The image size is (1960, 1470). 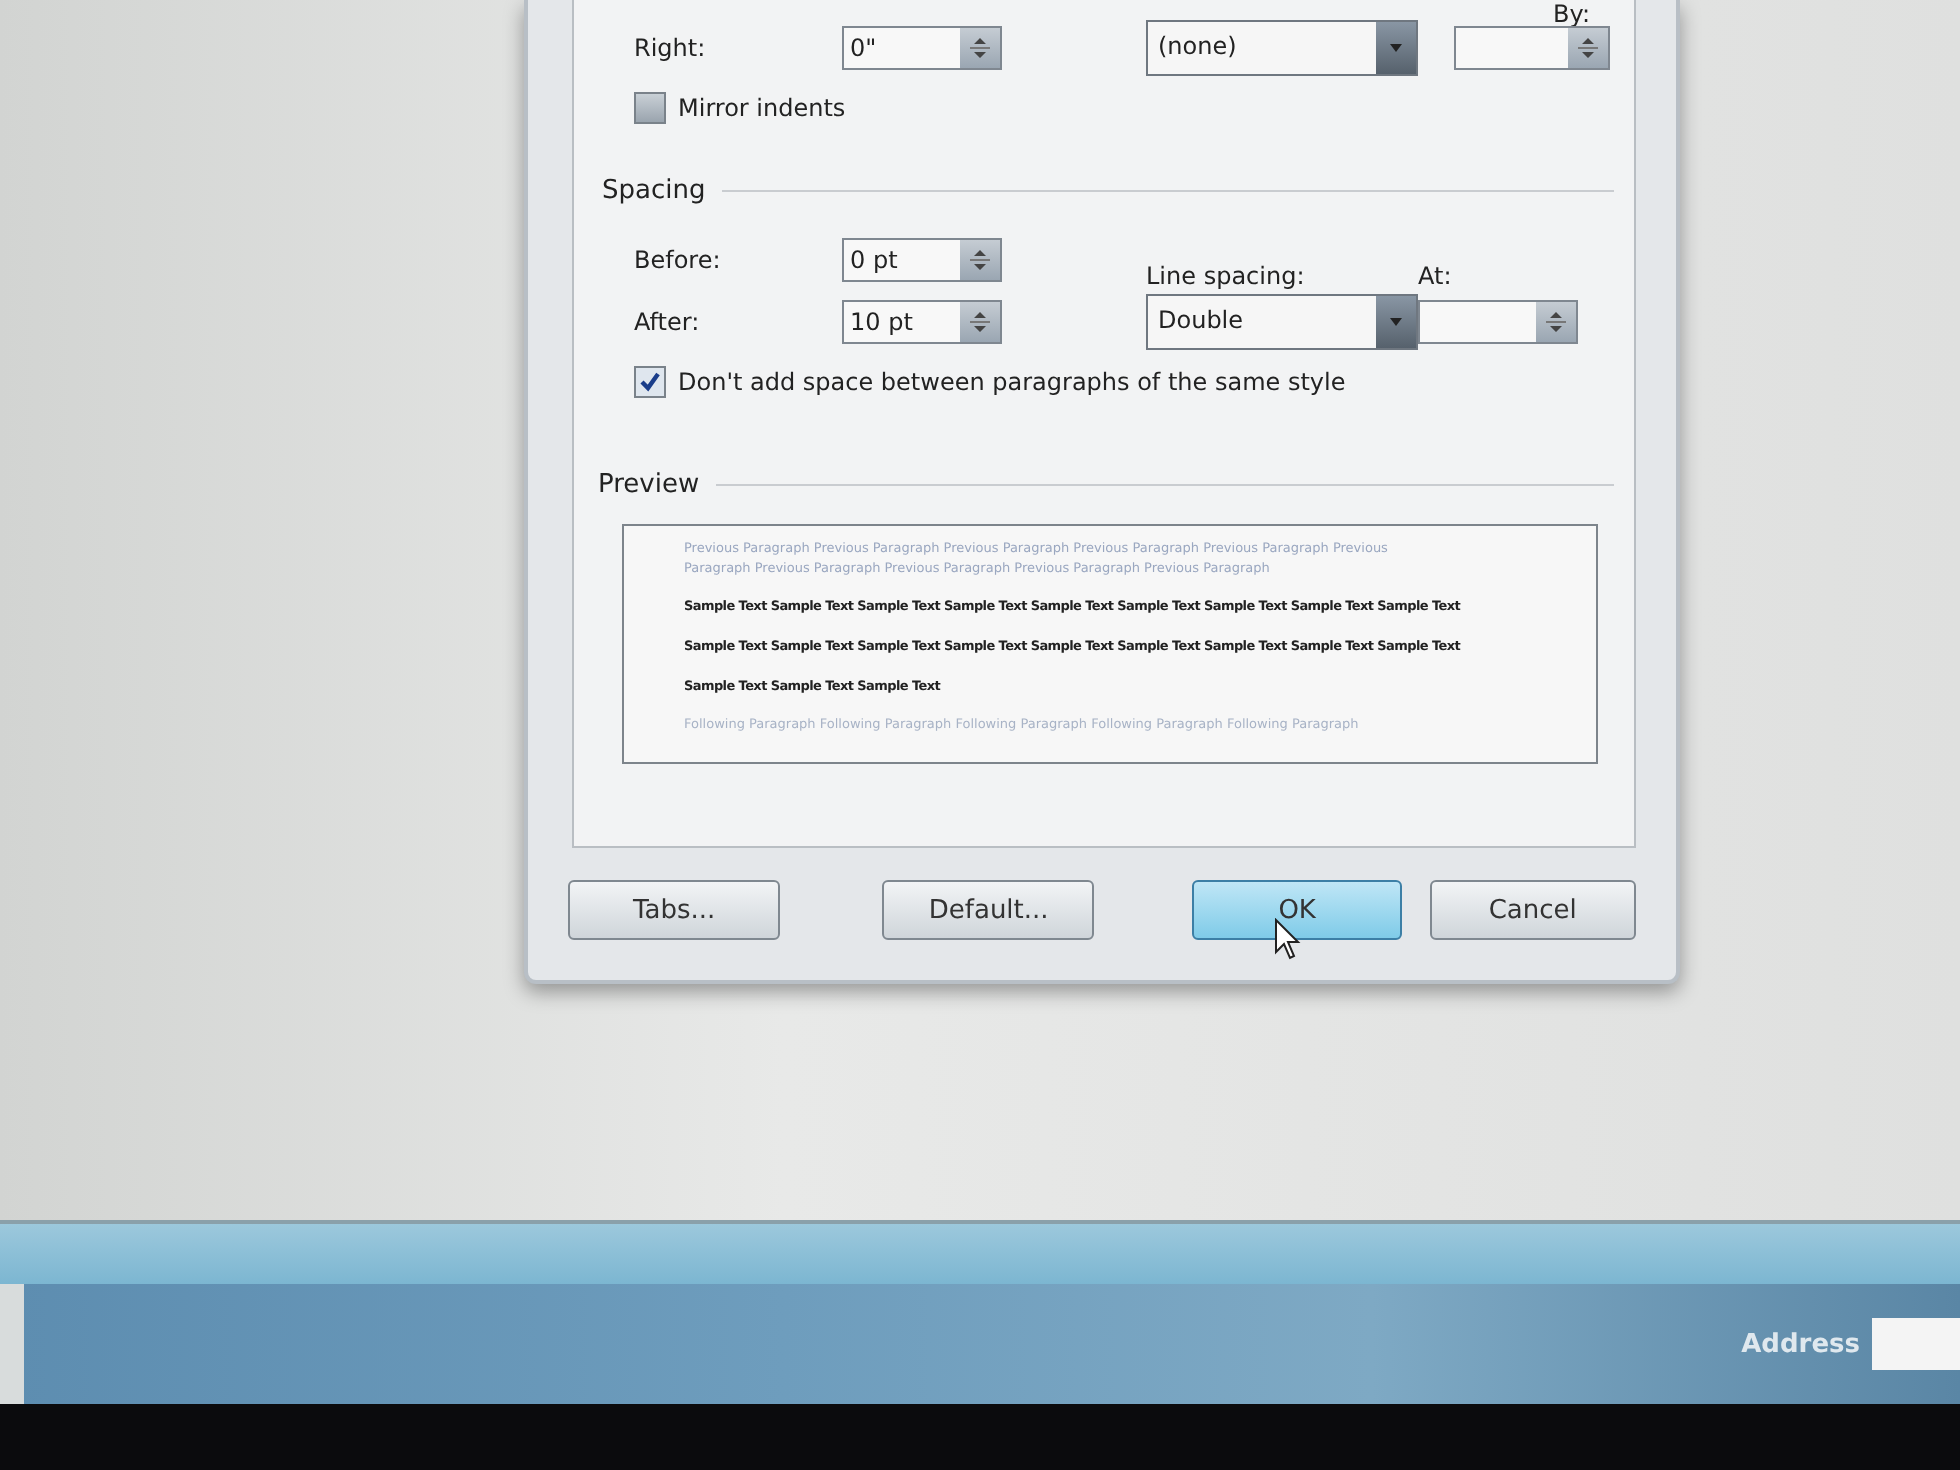 What do you see at coordinates (650, 382) in the screenshot?
I see `same-style-checkbox` at bounding box center [650, 382].